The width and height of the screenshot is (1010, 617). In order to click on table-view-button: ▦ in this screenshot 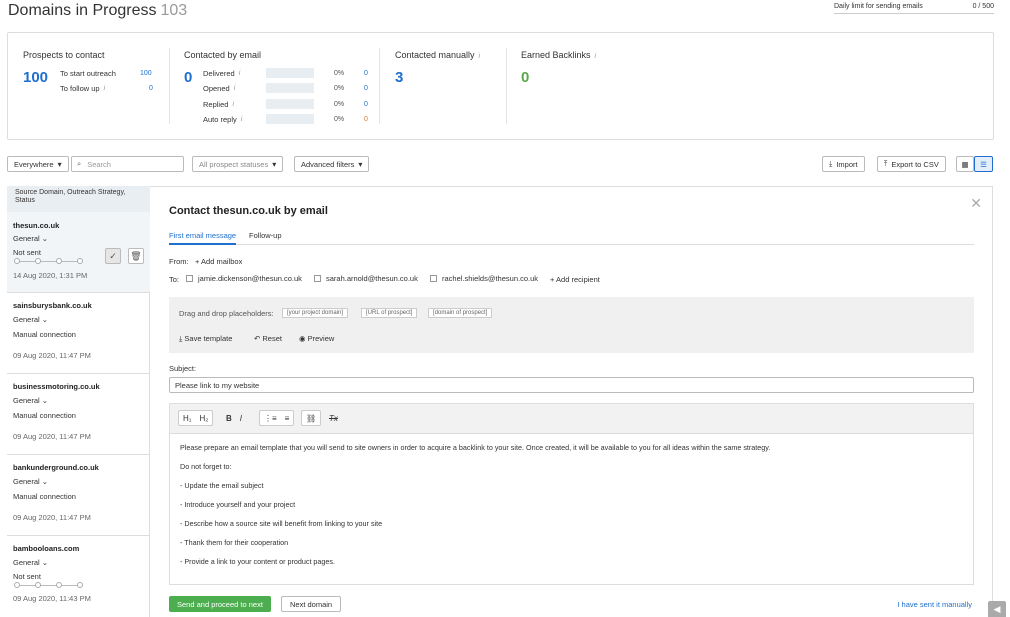, I will do `click(965, 164)`.